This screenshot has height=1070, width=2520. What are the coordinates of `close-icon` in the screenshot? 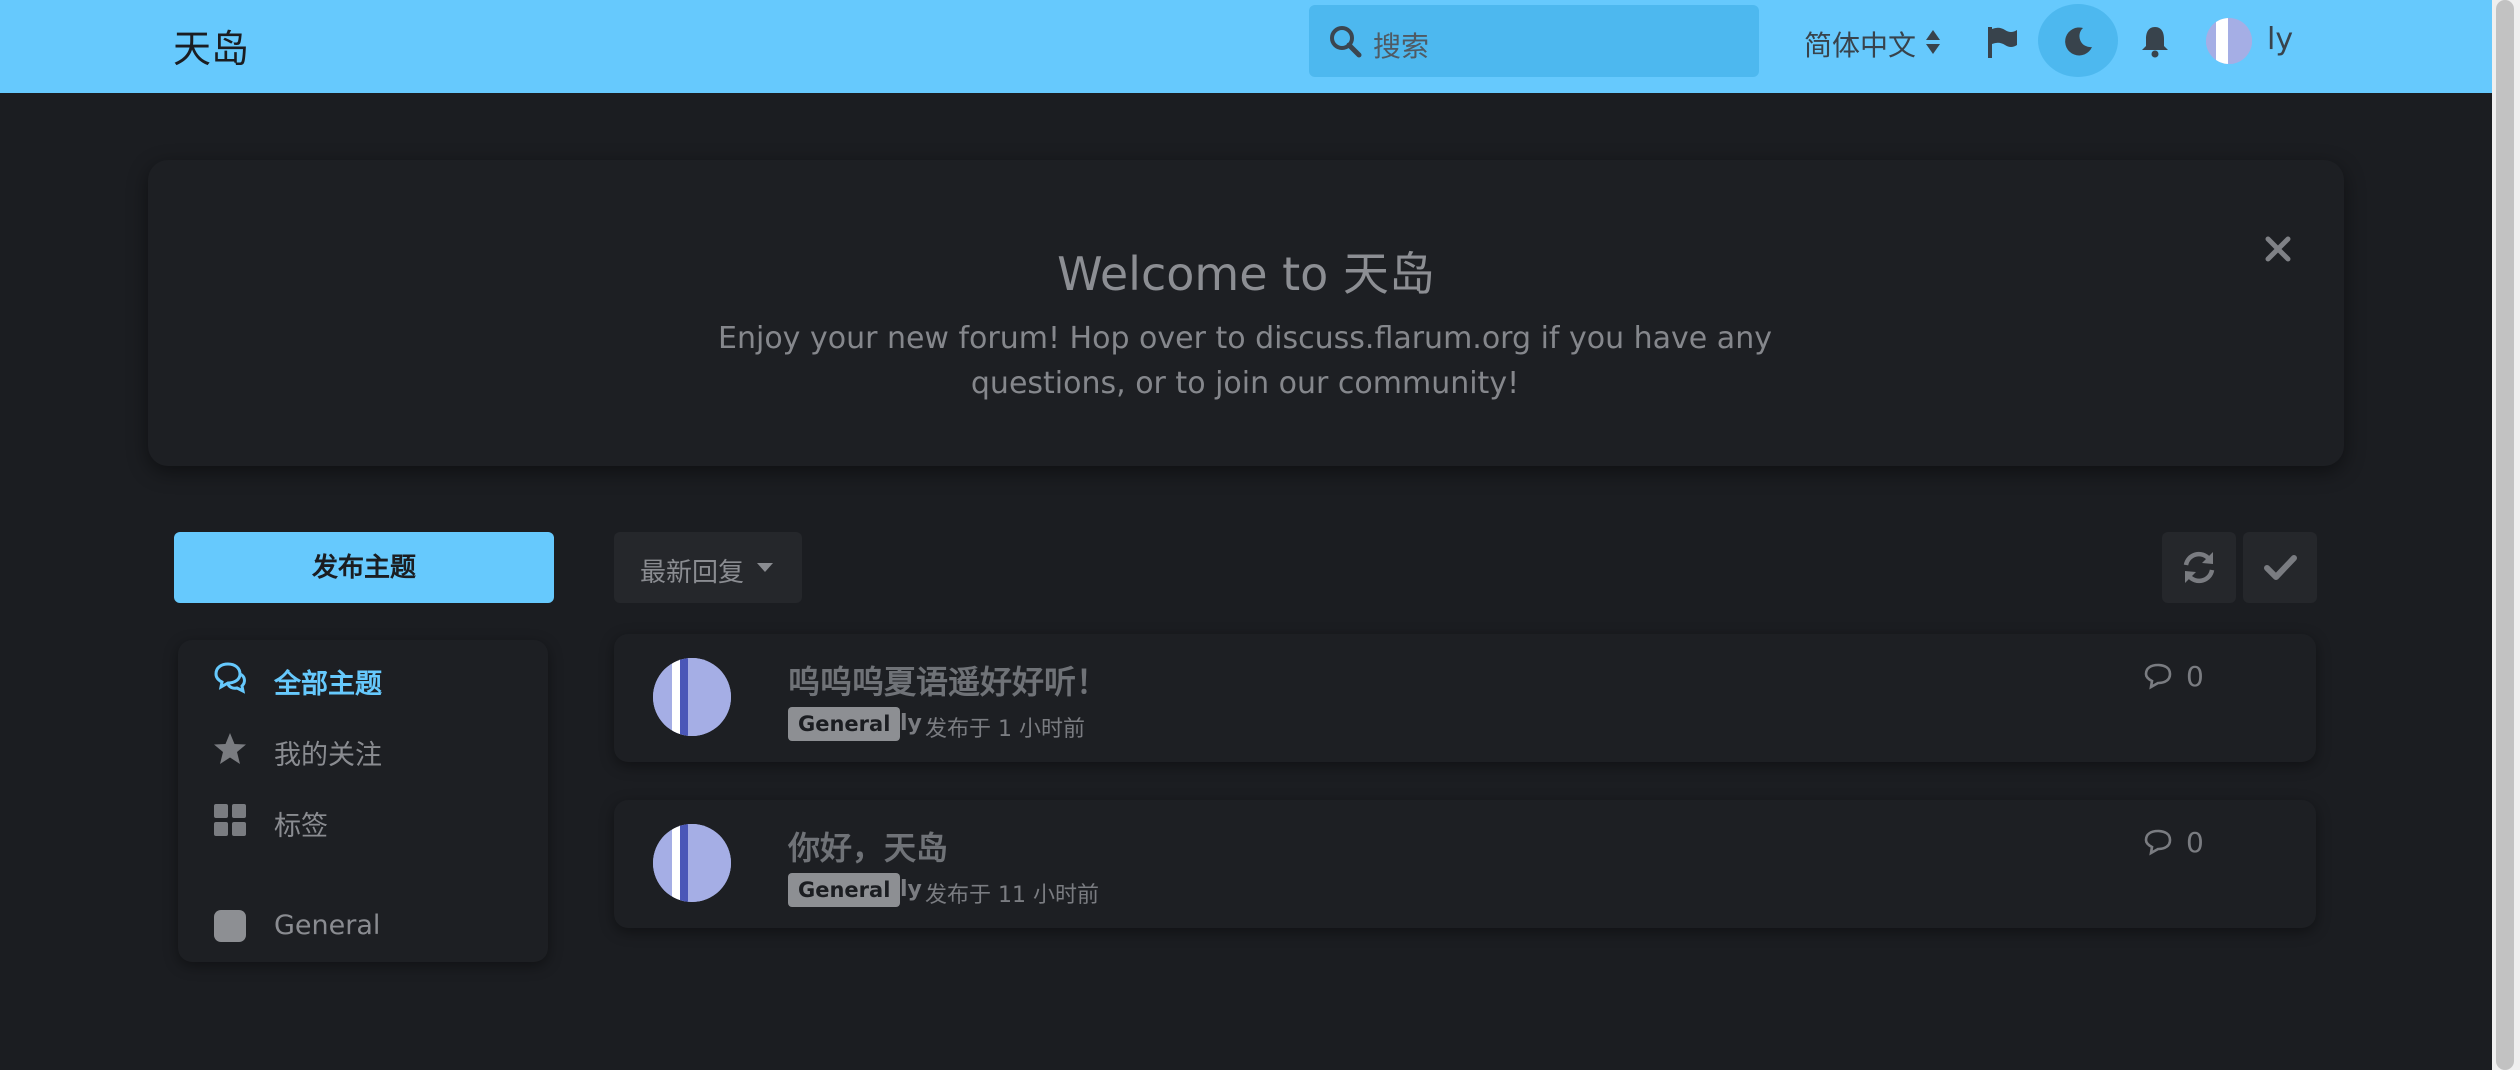 It's located at (2278, 249).